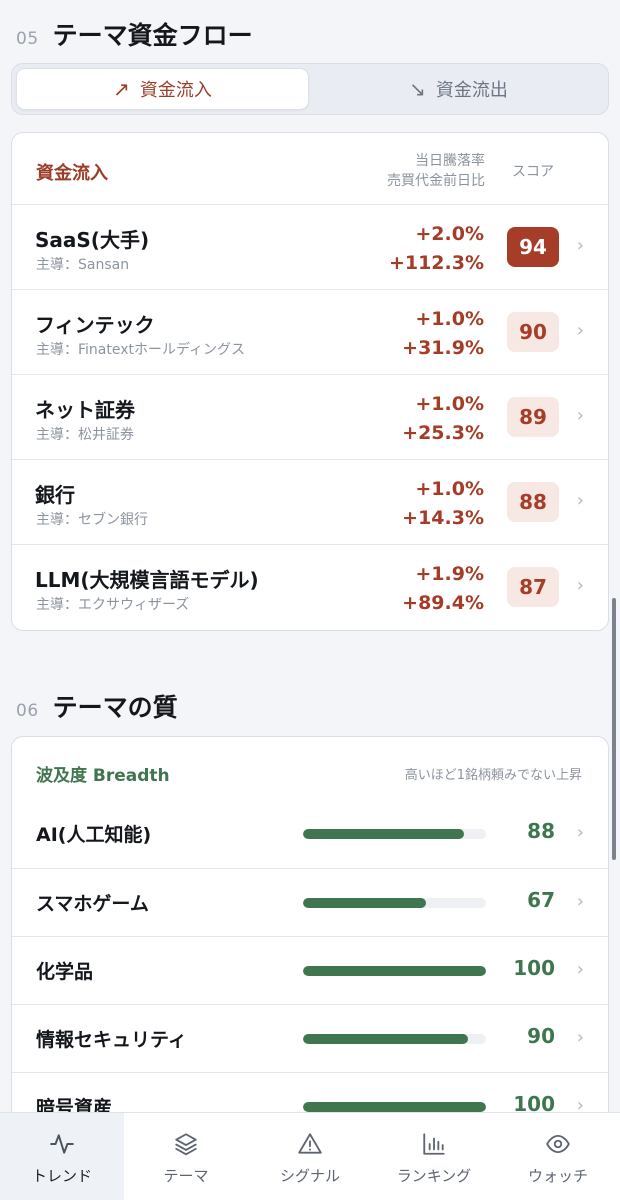  Describe the element at coordinates (443, 433) in the screenshot. I see `volume-change: +25.3%` at that location.